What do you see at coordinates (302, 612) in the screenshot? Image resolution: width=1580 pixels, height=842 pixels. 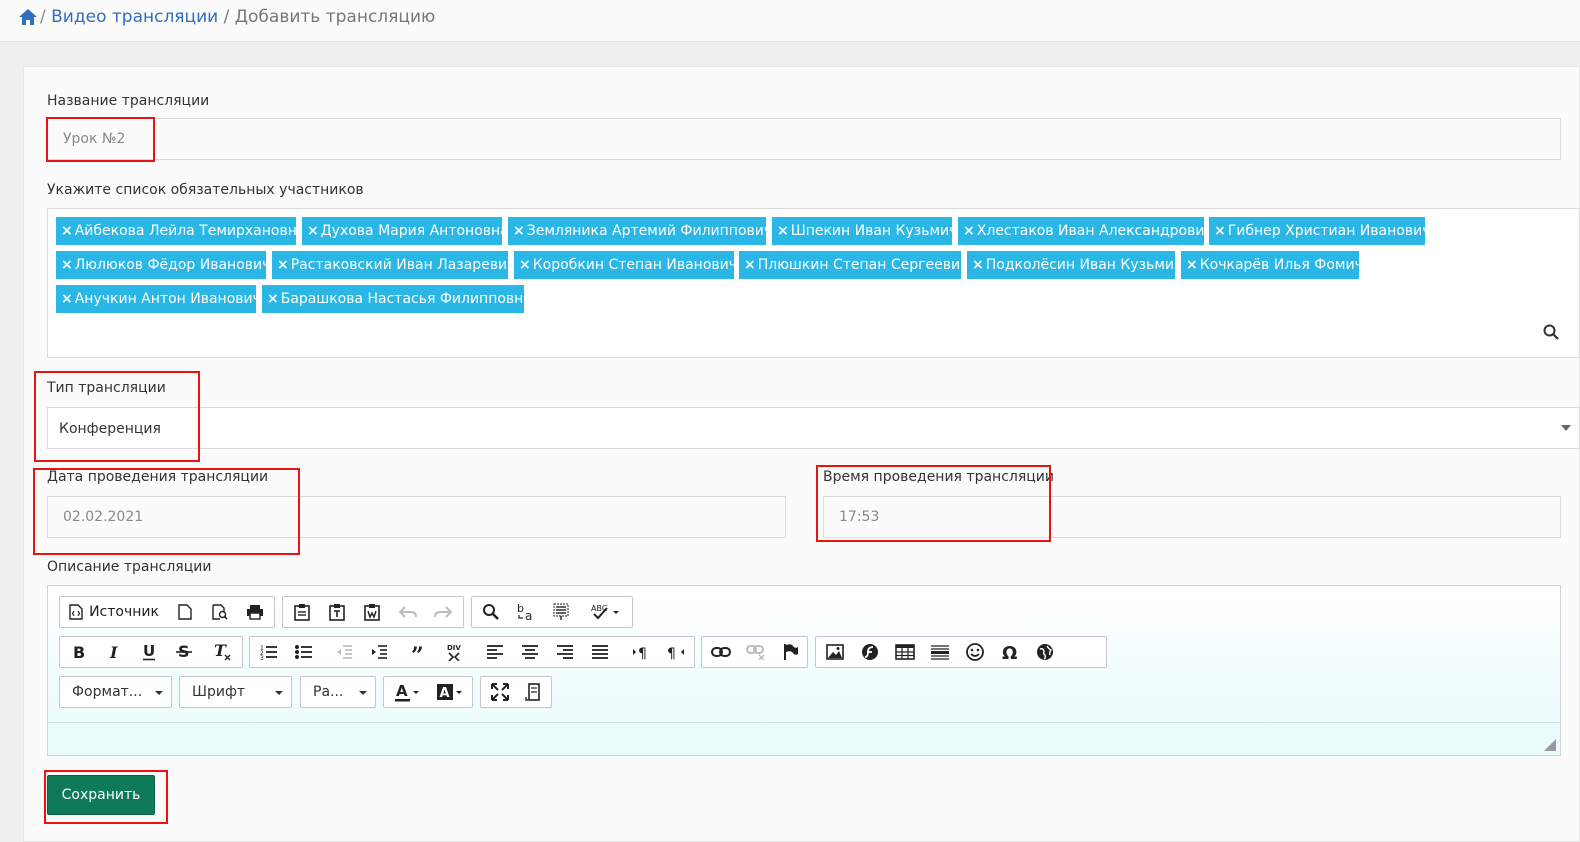 I see `paste-button` at bounding box center [302, 612].